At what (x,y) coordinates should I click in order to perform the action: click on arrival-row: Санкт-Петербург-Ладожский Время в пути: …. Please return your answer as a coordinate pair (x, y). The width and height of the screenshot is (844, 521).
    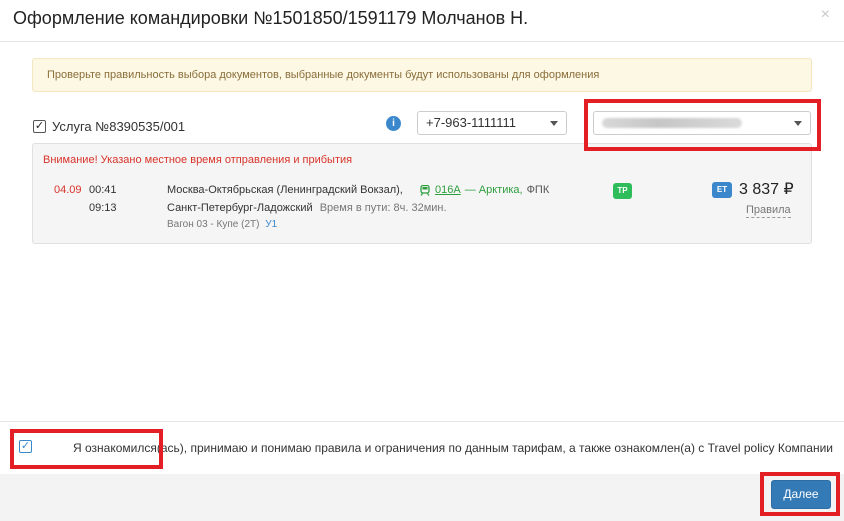
    Looking at the image, I should click on (307, 208).